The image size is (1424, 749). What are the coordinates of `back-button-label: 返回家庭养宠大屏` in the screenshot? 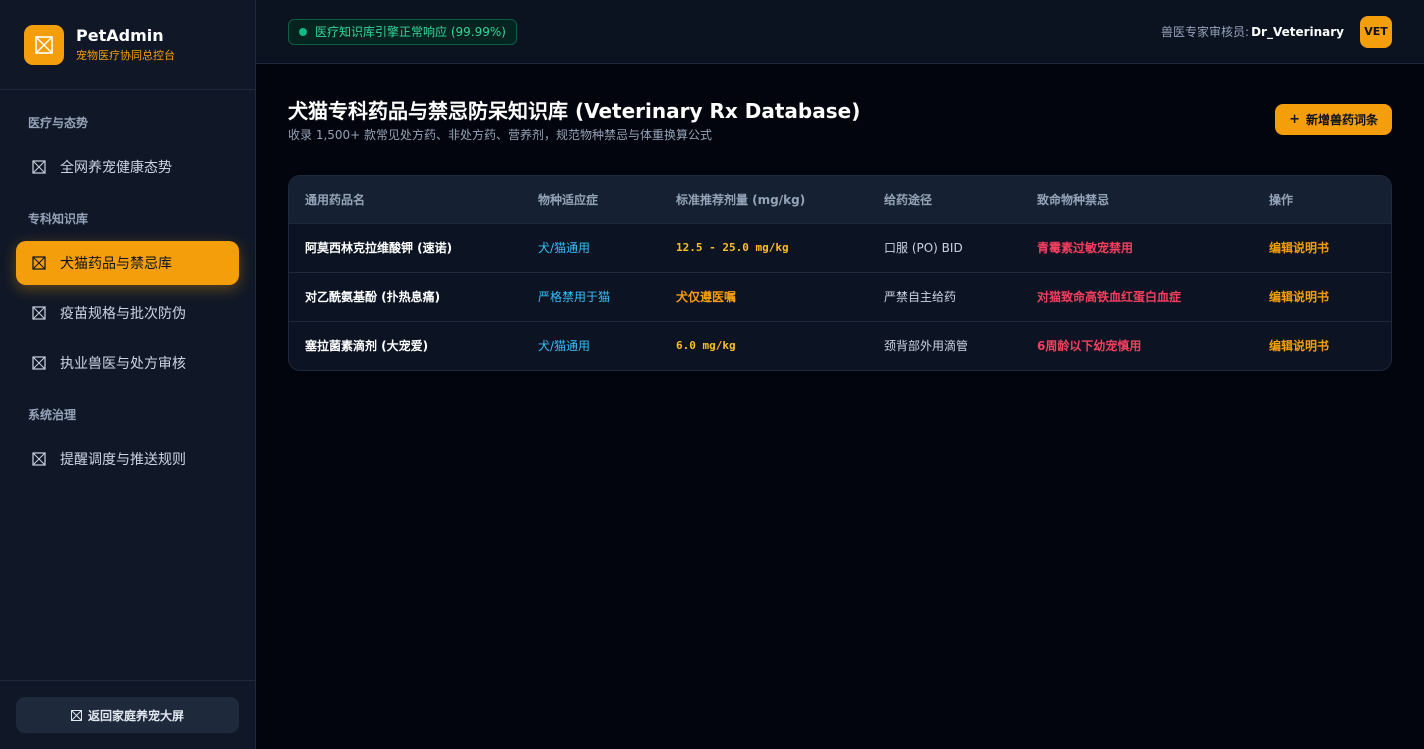 It's located at (135, 715).